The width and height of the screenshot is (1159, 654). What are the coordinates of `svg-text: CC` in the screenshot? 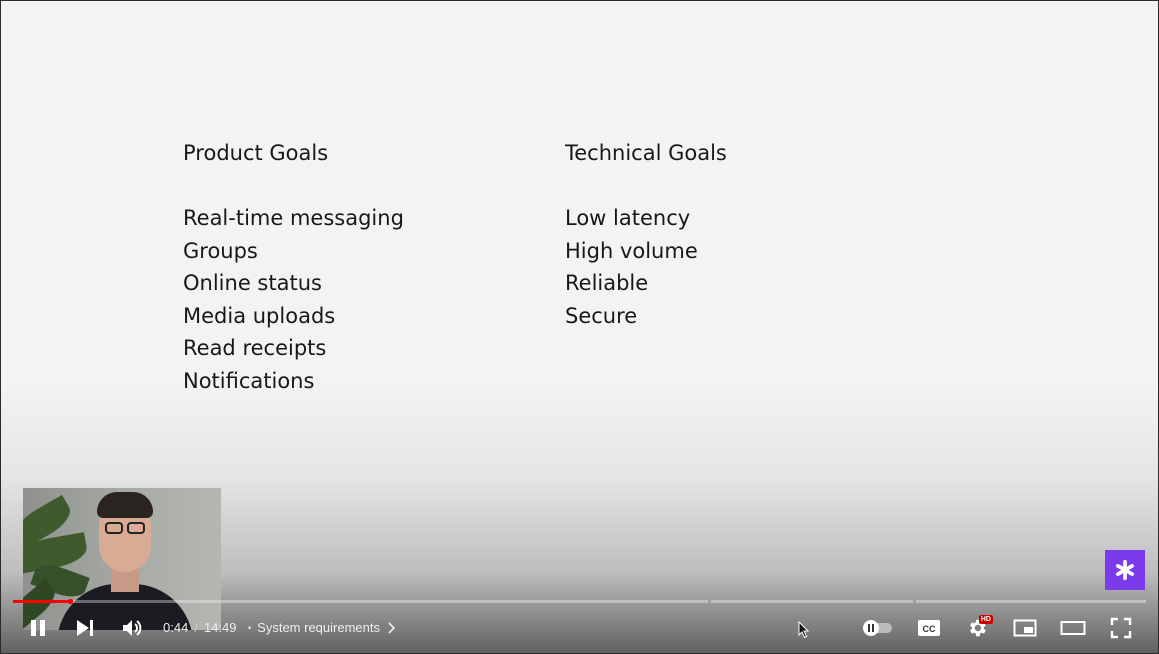 It's located at (929, 629).